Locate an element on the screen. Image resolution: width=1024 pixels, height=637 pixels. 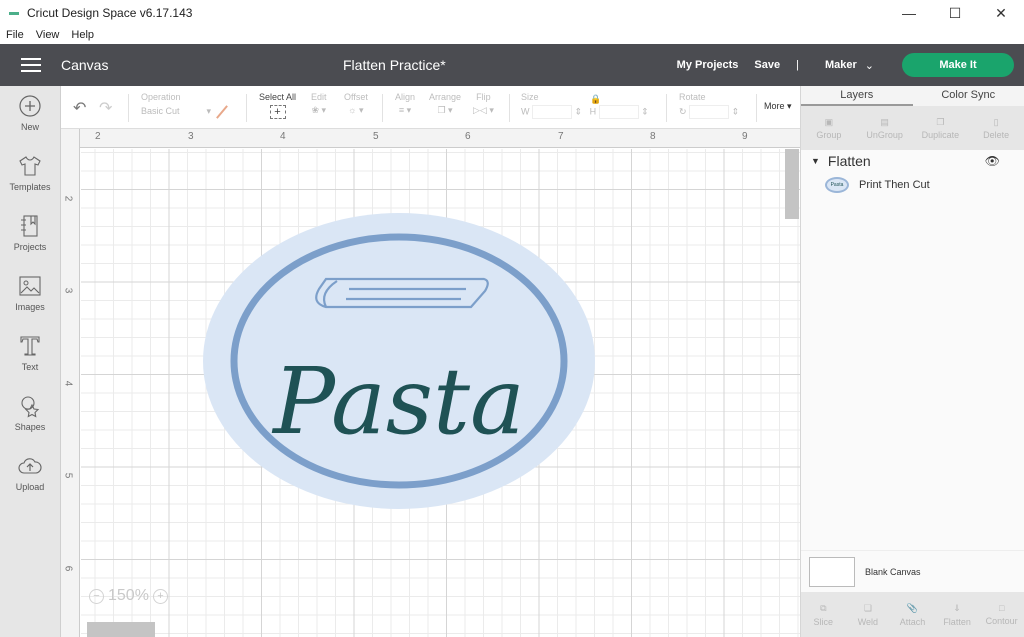
ungroup-icon: ▤ is located at coordinates (884, 121).